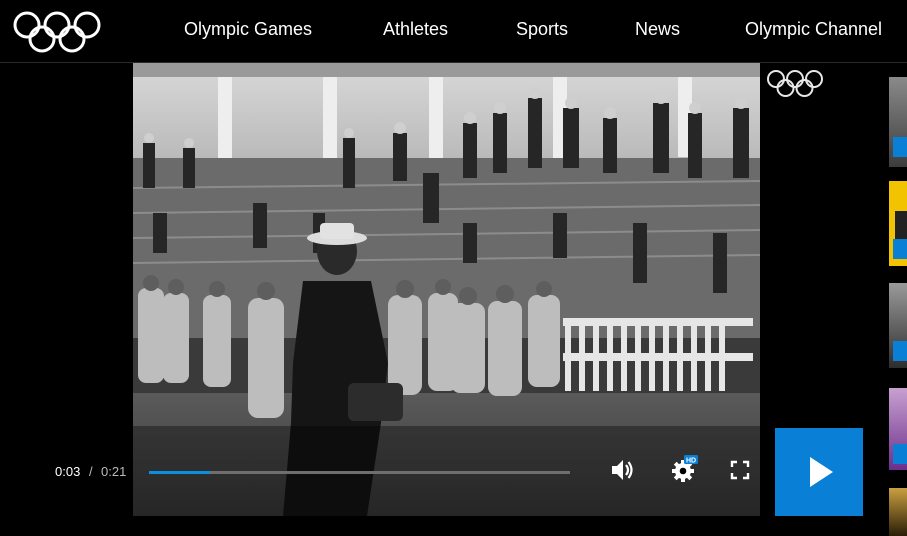 The image size is (907, 536). I want to click on nav-news: News, so click(657, 29).